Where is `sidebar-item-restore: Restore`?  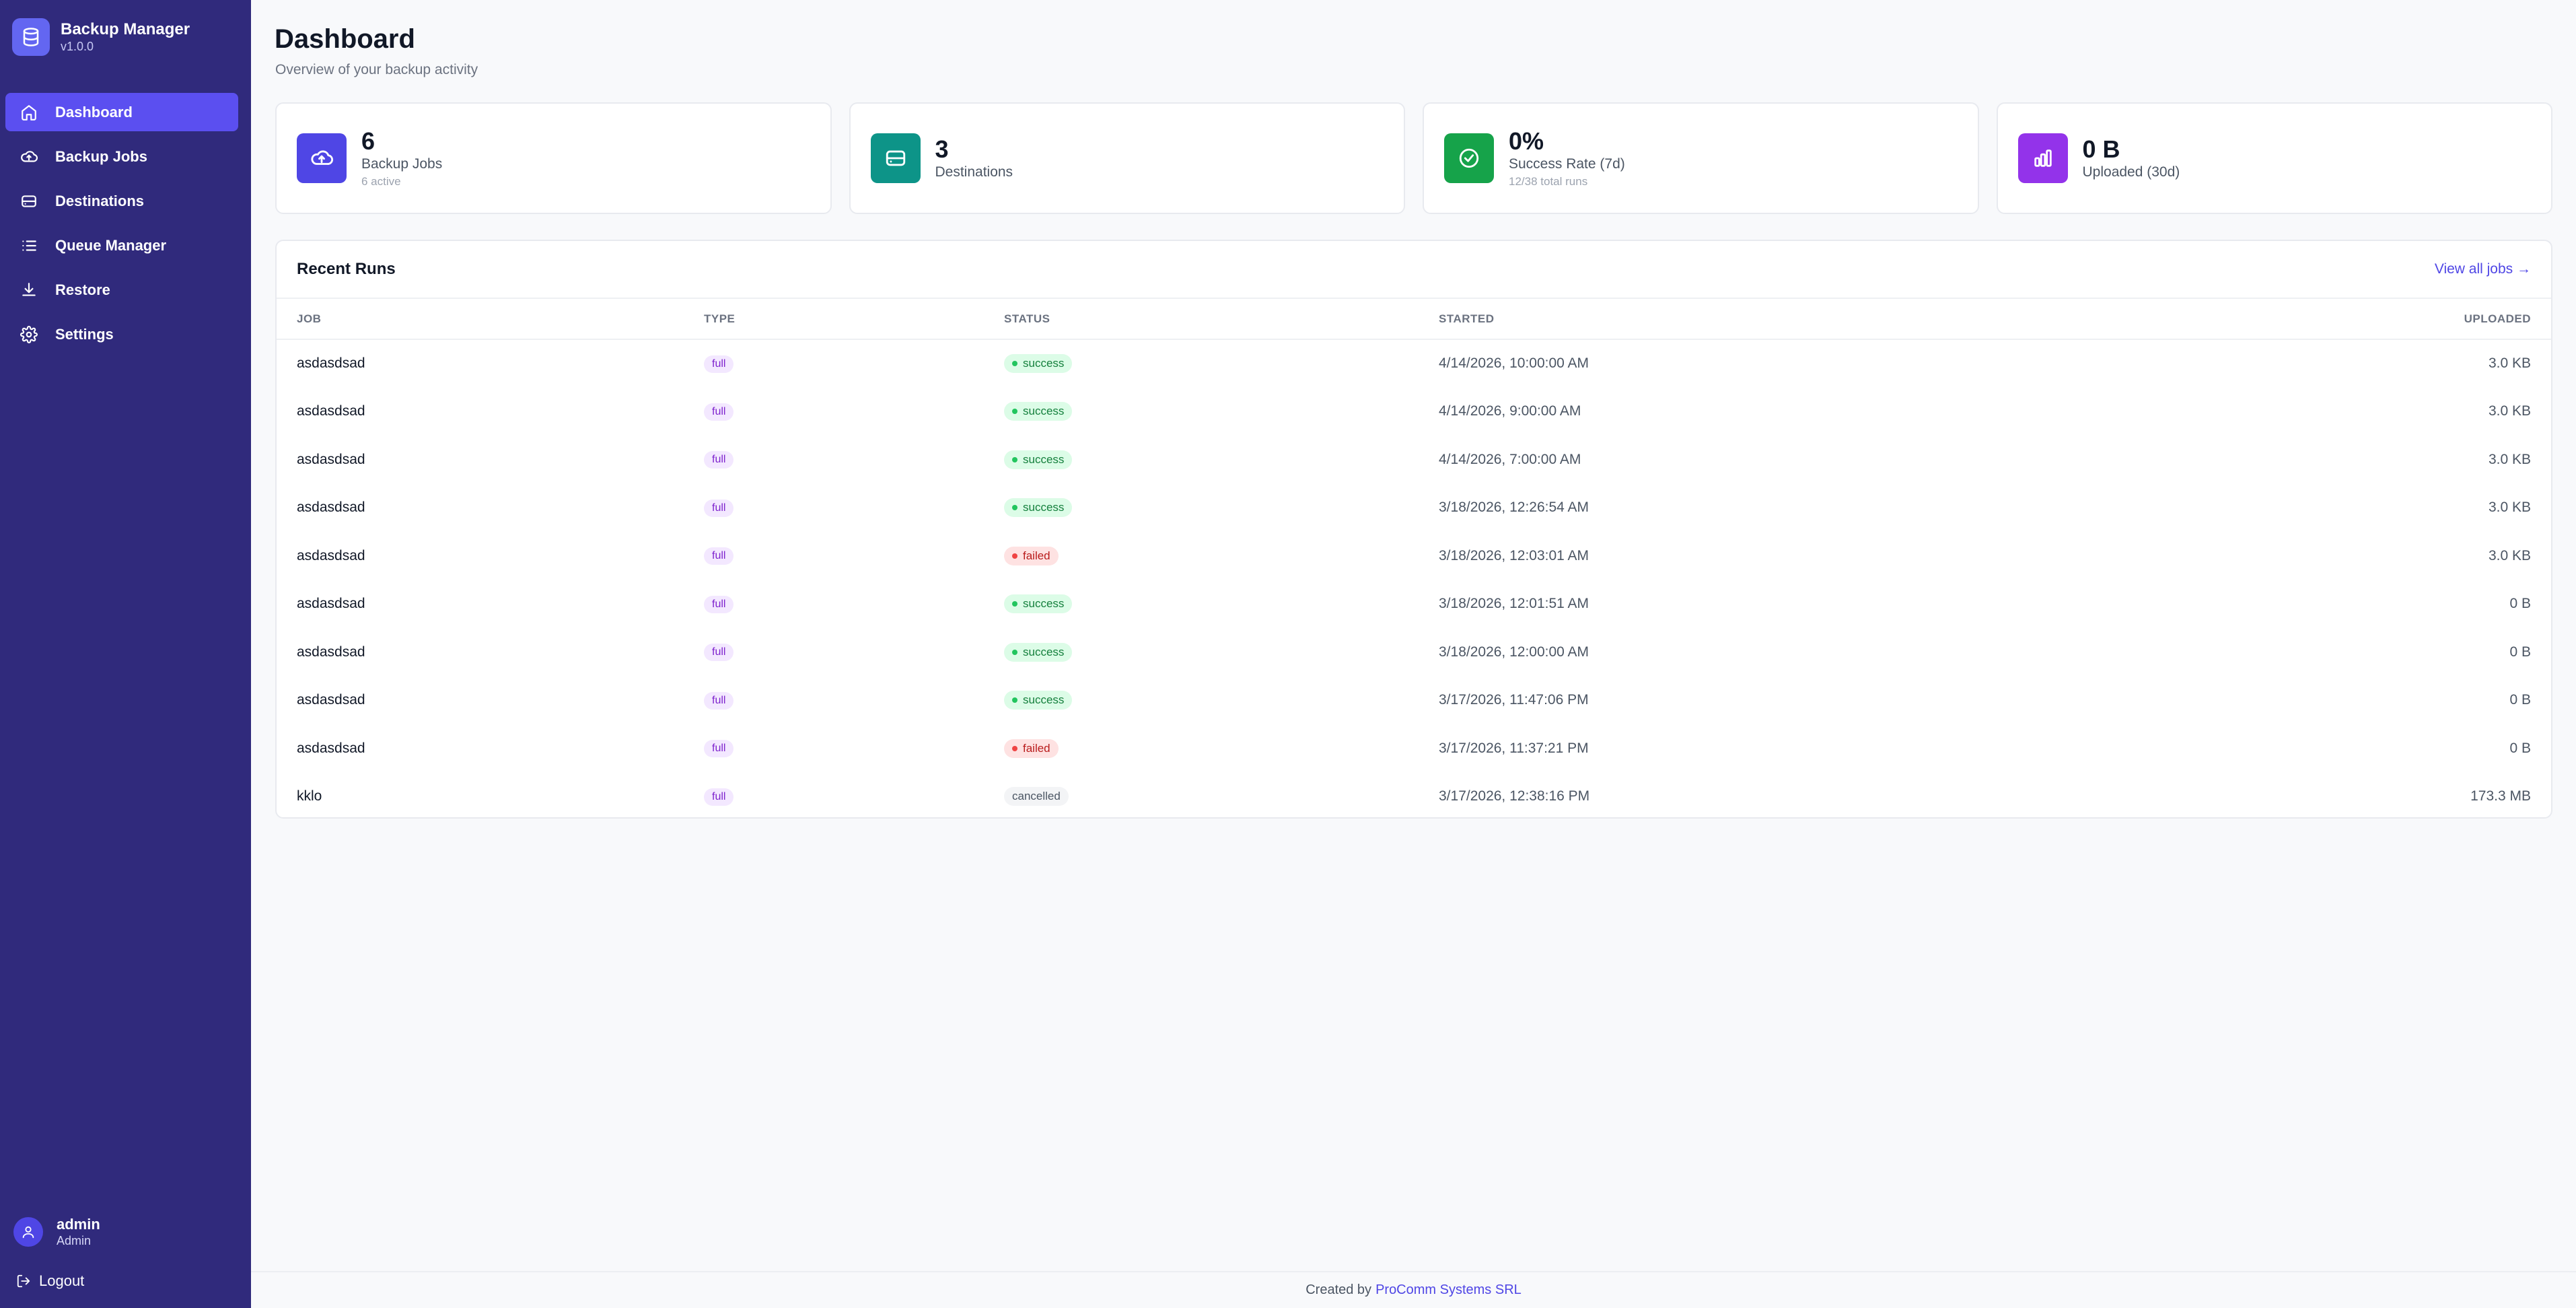 sidebar-item-restore: Restore is located at coordinates (121, 290).